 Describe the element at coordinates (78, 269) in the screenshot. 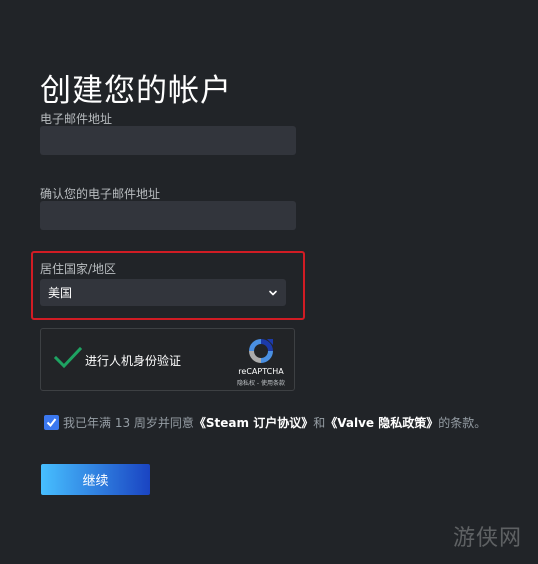

I see `country-label: 居住国家/地区` at that location.